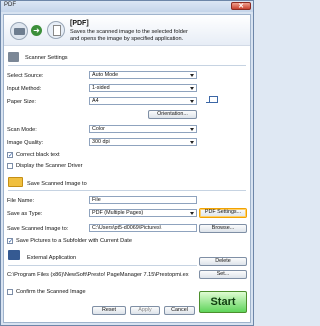  Describe the element at coordinates (19, 31) in the screenshot. I see `scanner-icon` at that location.